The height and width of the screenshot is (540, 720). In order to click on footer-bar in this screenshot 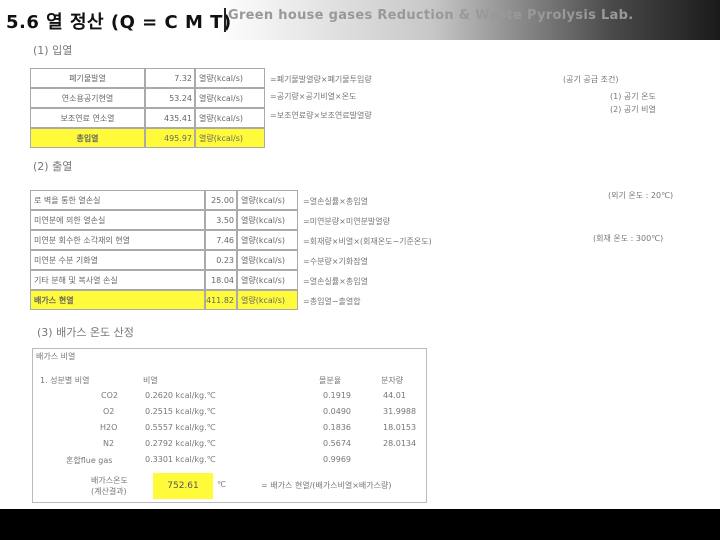, I will do `click(360, 524)`.